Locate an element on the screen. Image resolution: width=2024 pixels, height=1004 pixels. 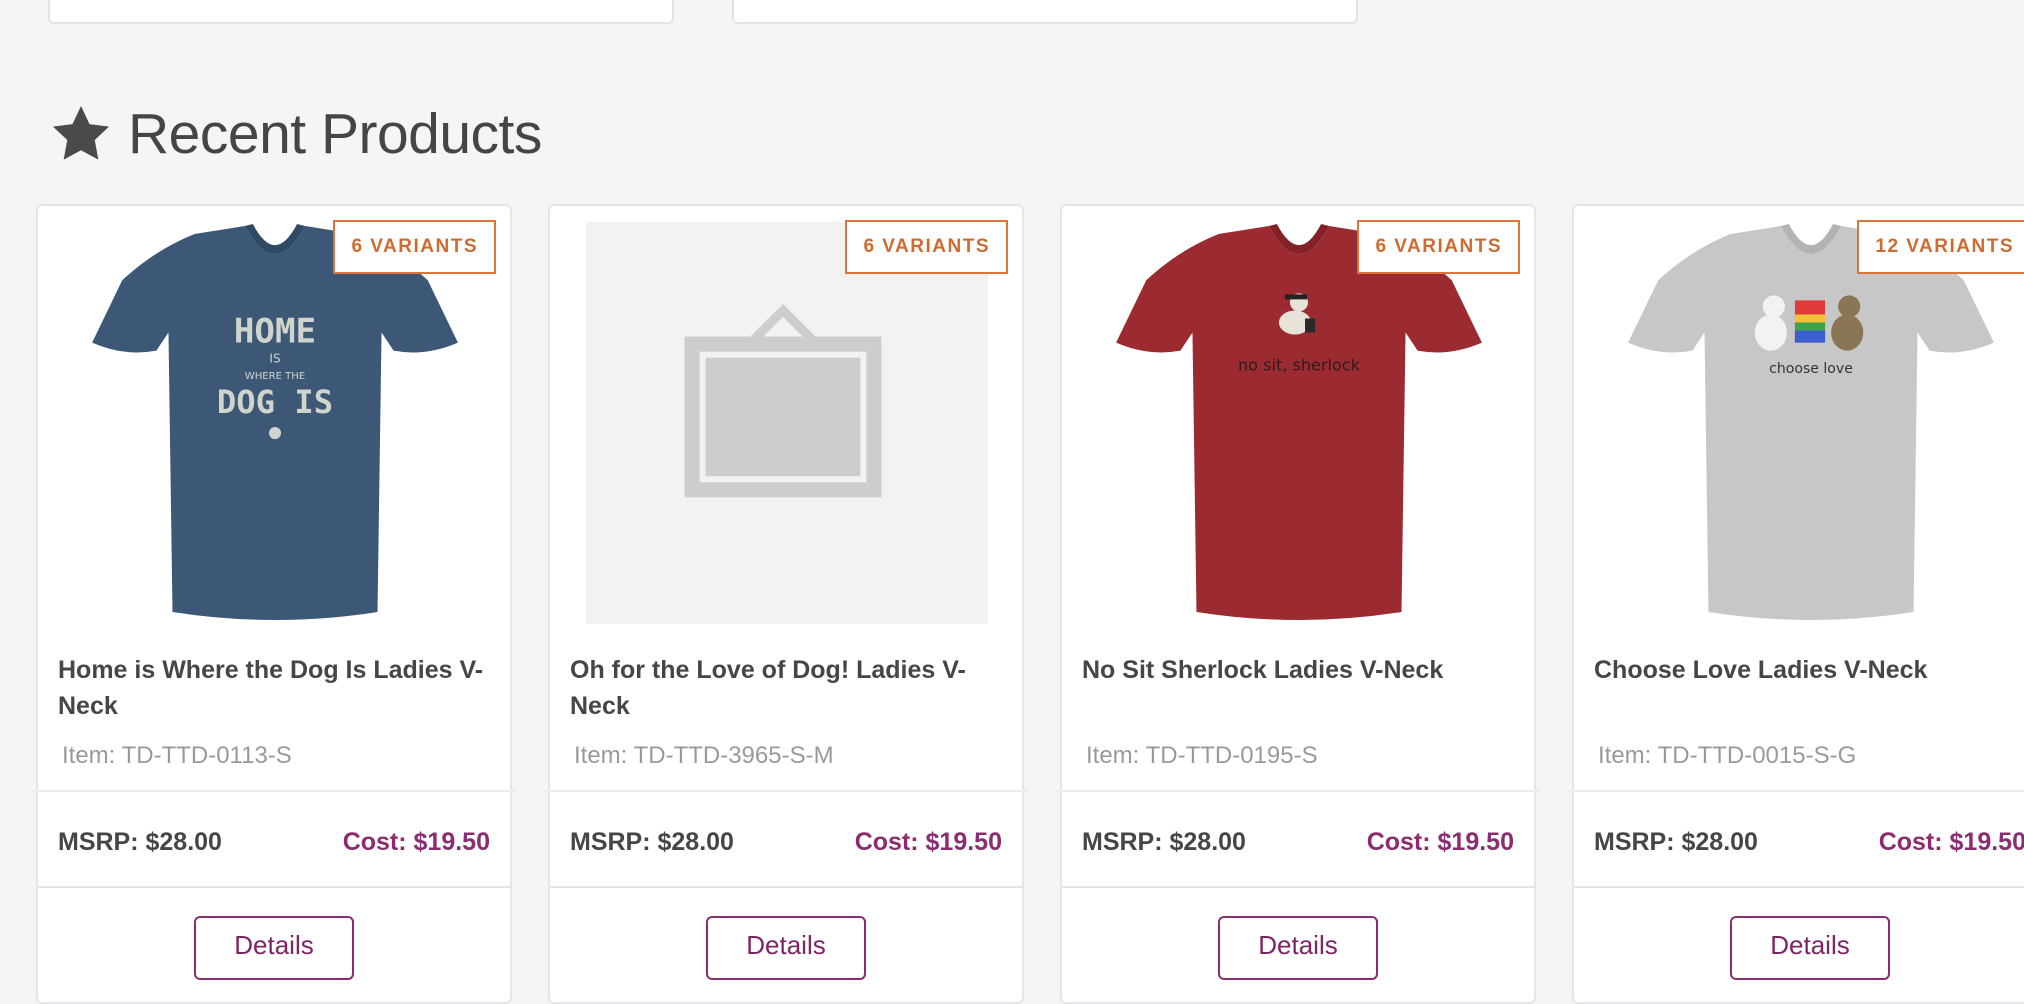
placeholder-icon is located at coordinates (787, 423).